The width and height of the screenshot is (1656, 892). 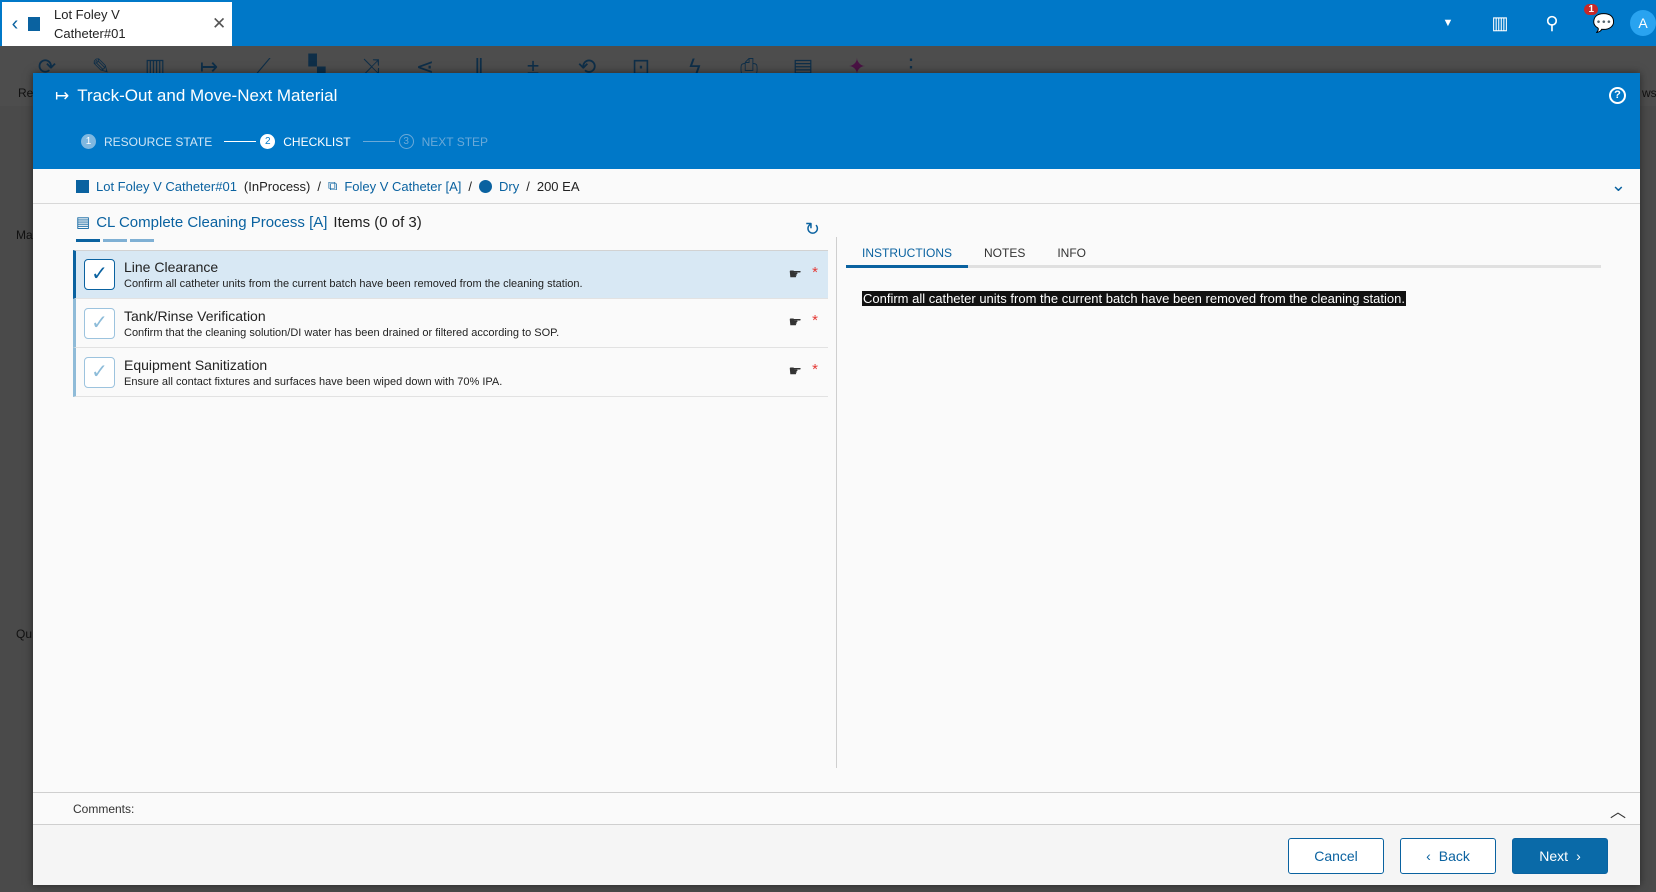 I want to click on tab-instructions: INSTRUCTIONS, so click(x=907, y=252).